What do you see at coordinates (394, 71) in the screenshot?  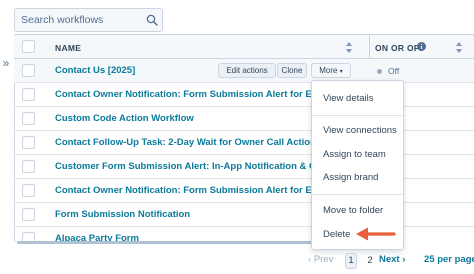 I see `status-text: Off` at bounding box center [394, 71].